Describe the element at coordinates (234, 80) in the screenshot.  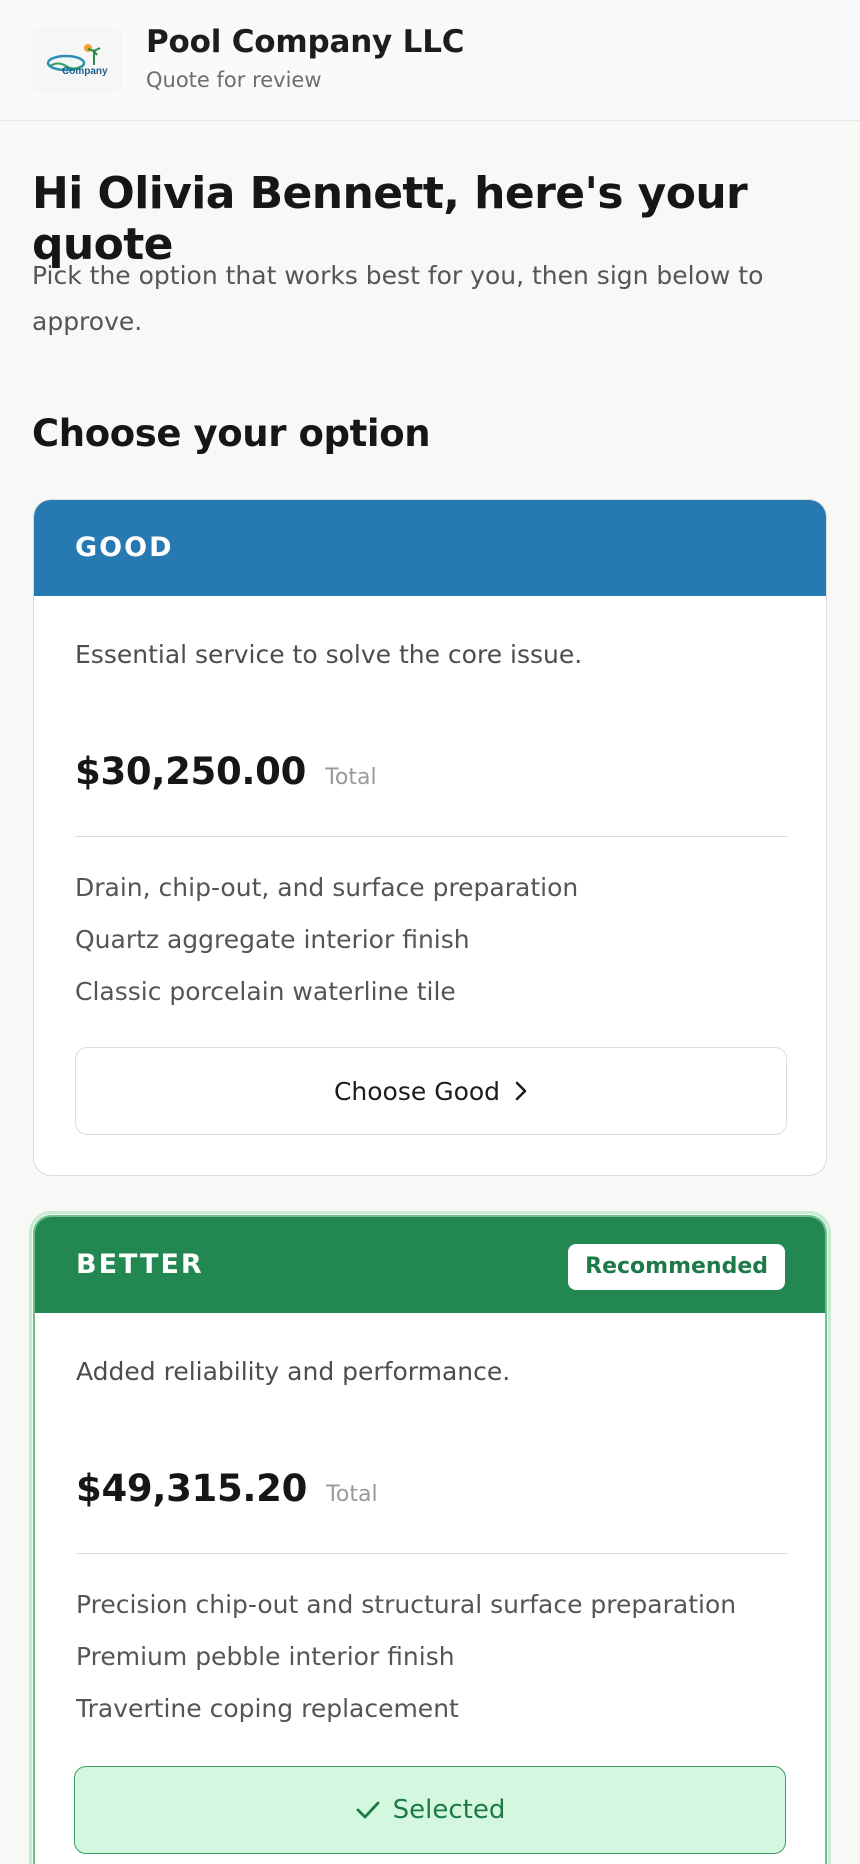
I see `quote-status-subtitle: Quote for review` at that location.